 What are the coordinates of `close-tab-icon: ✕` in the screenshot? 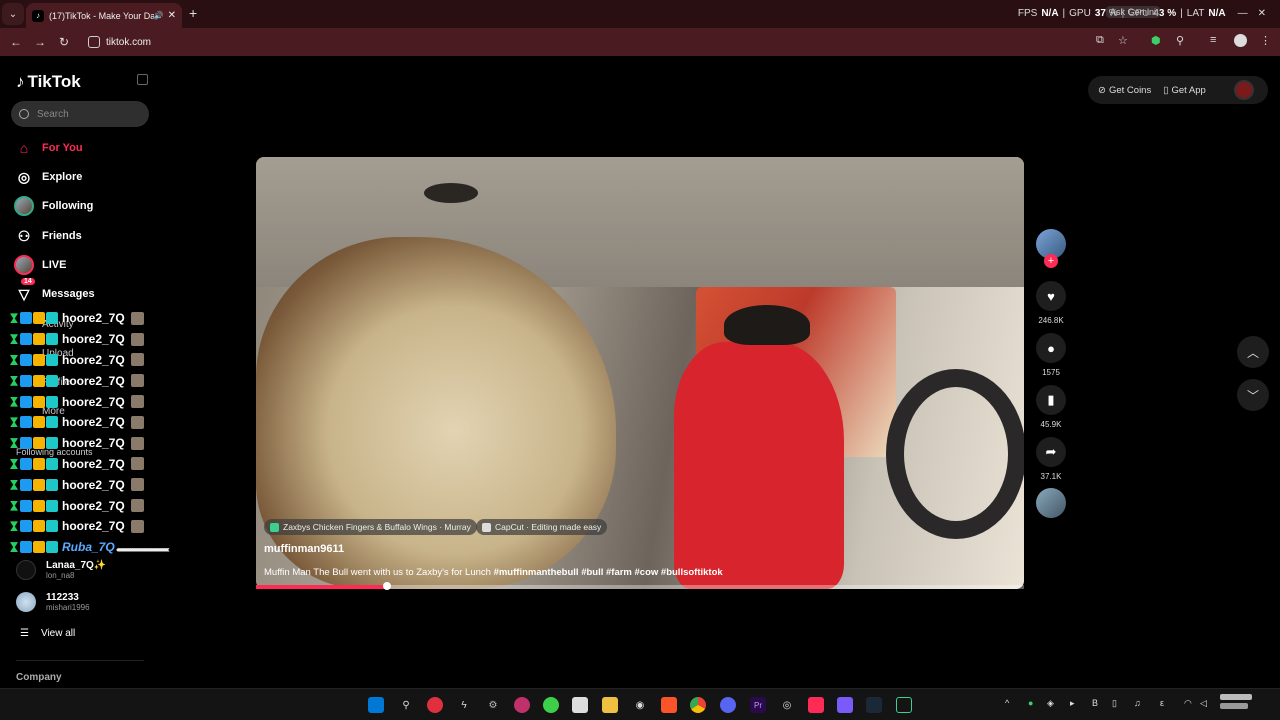 It's located at (172, 15).